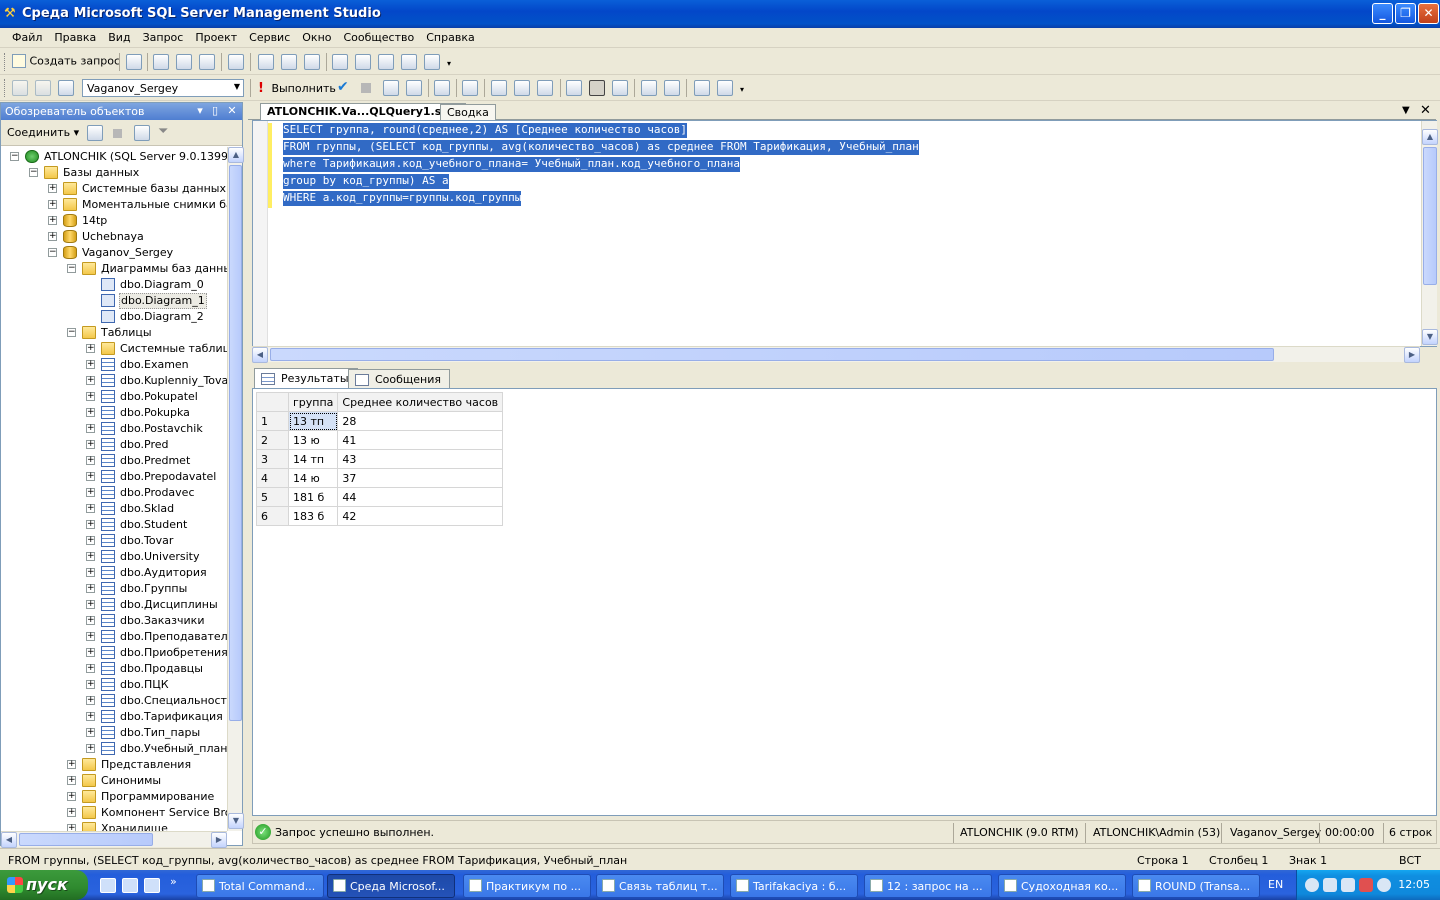 This screenshot has height=900, width=1440. What do you see at coordinates (119, 36) in the screenshot?
I see `menu-view: Вид` at bounding box center [119, 36].